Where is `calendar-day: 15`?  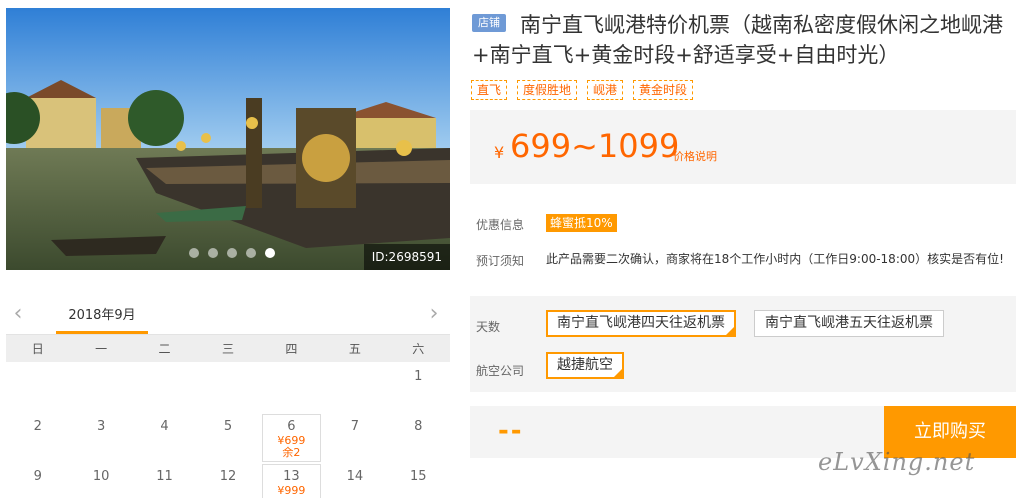 calendar-day: 15 is located at coordinates (418, 480).